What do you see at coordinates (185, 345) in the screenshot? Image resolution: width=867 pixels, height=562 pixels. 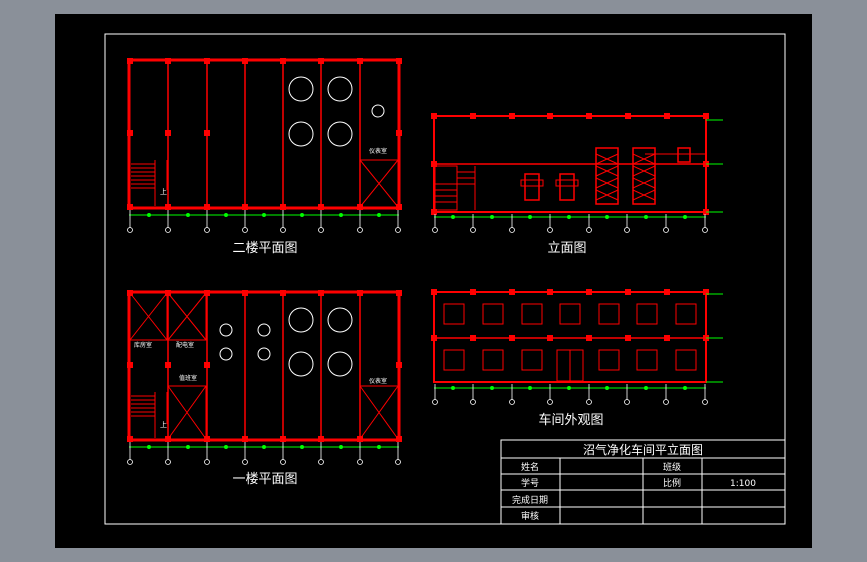 I see `floor1-room-b: 配电室` at bounding box center [185, 345].